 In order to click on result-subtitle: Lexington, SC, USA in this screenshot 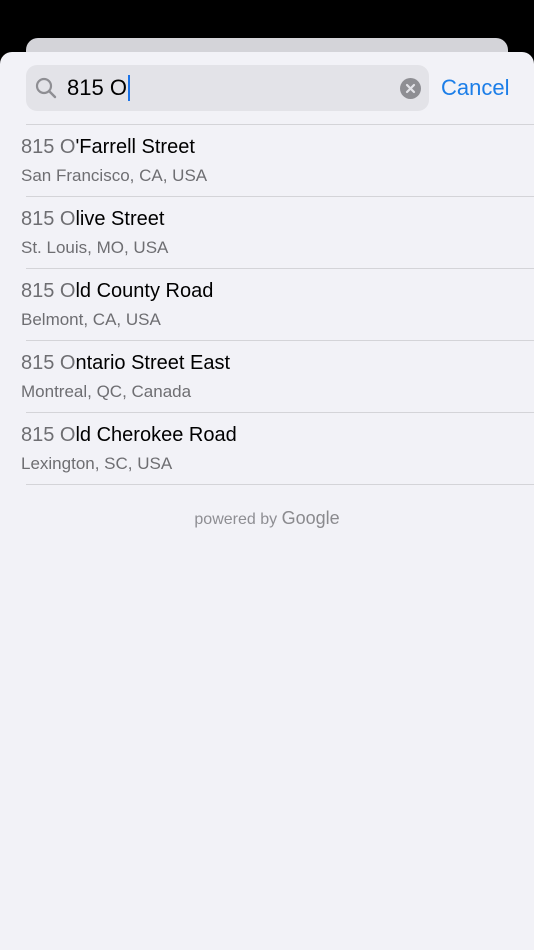, I will do `click(97, 463)`.